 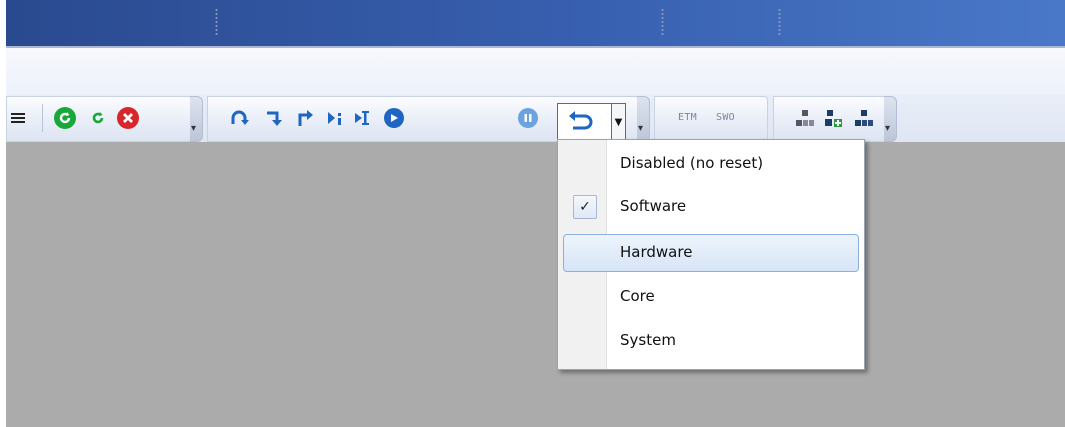 I want to click on menu-item-system: System, so click(x=711, y=341).